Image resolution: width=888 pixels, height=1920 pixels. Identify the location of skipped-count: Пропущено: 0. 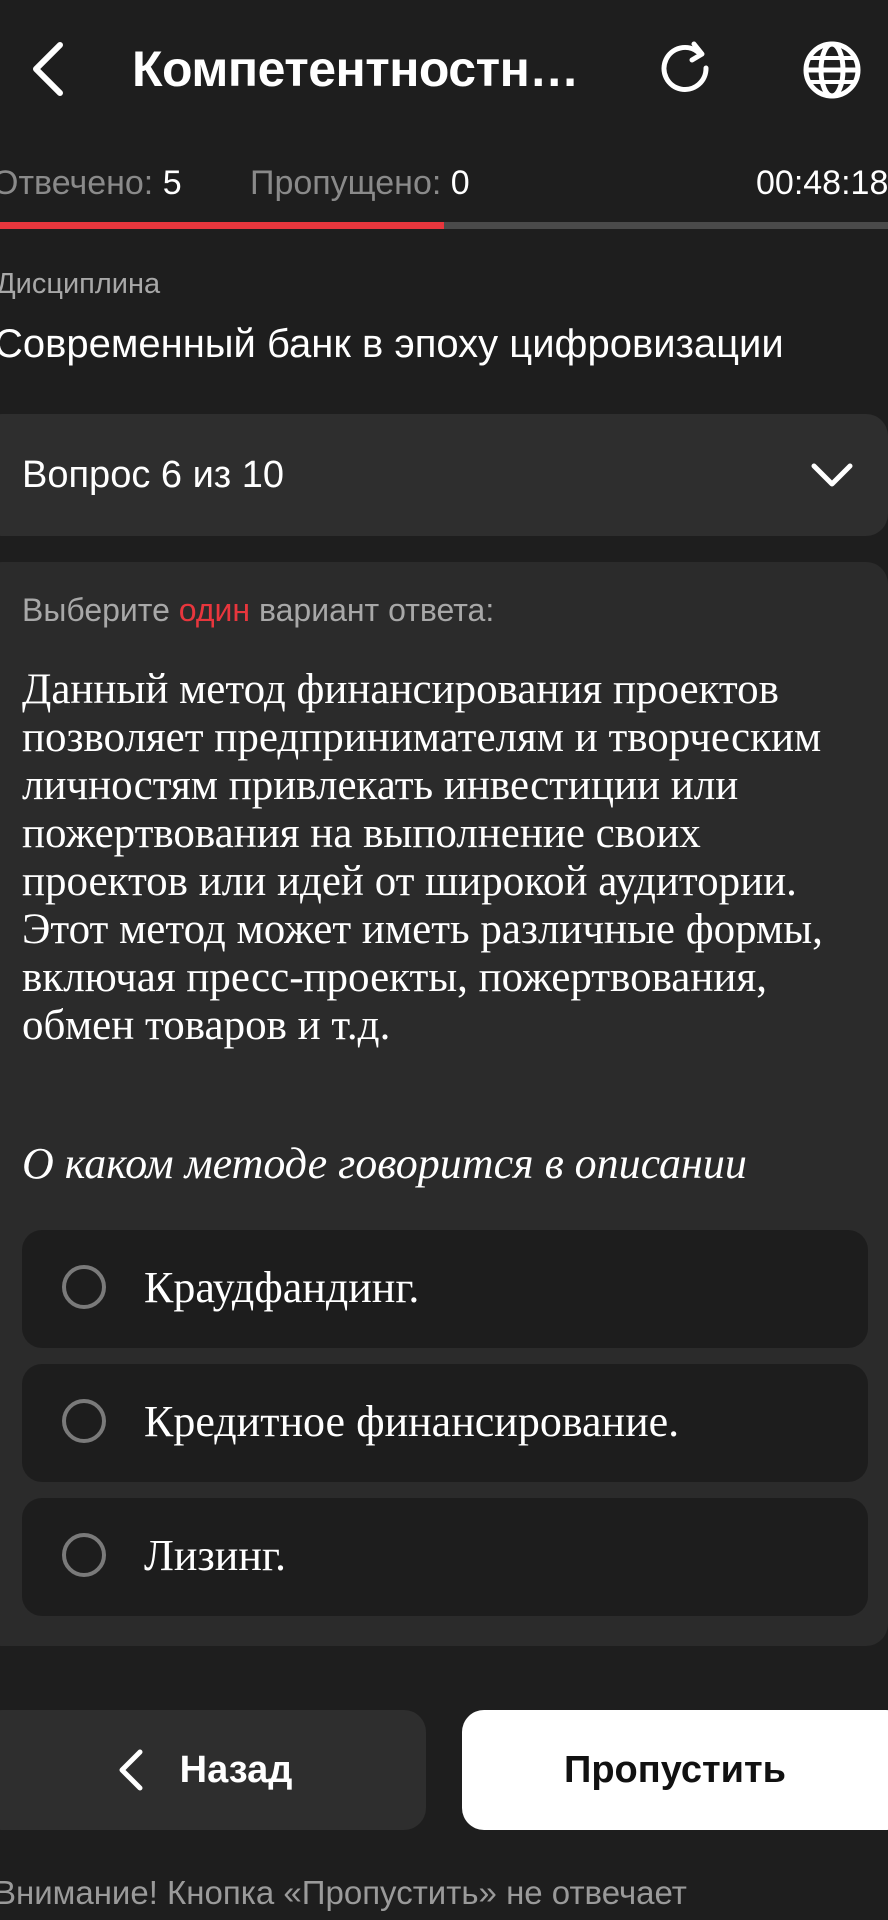
(360, 183).